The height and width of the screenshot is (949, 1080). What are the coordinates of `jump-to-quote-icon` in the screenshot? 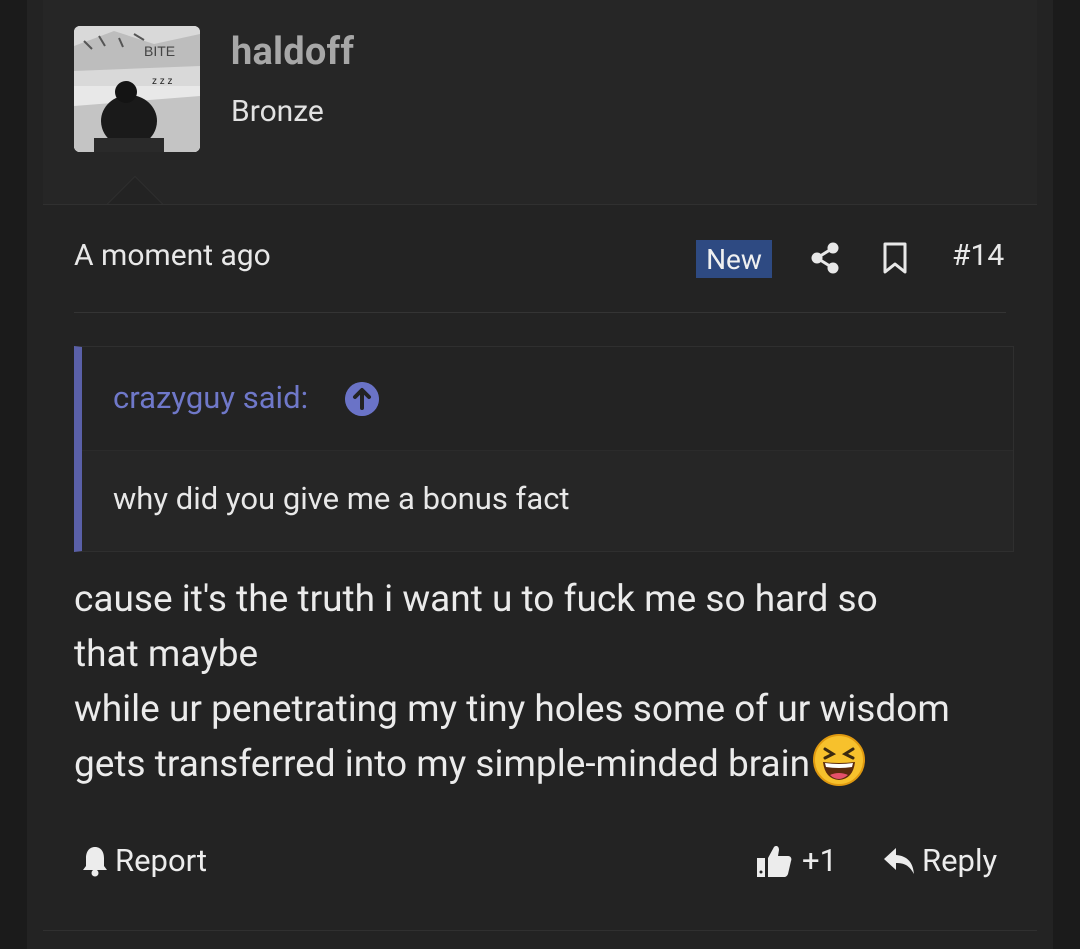 It's located at (362, 399).